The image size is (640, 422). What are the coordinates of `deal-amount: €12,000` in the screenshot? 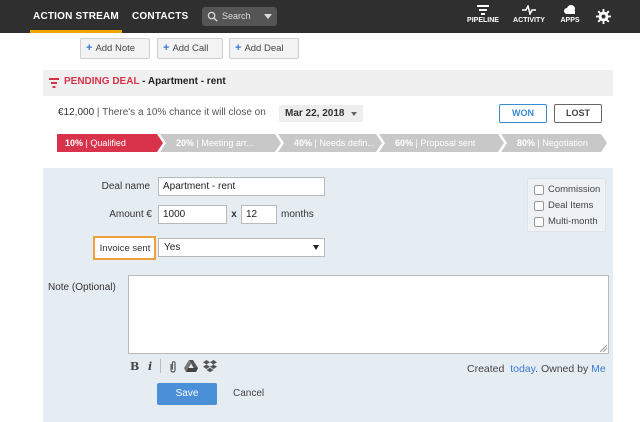 It's located at (76, 112).